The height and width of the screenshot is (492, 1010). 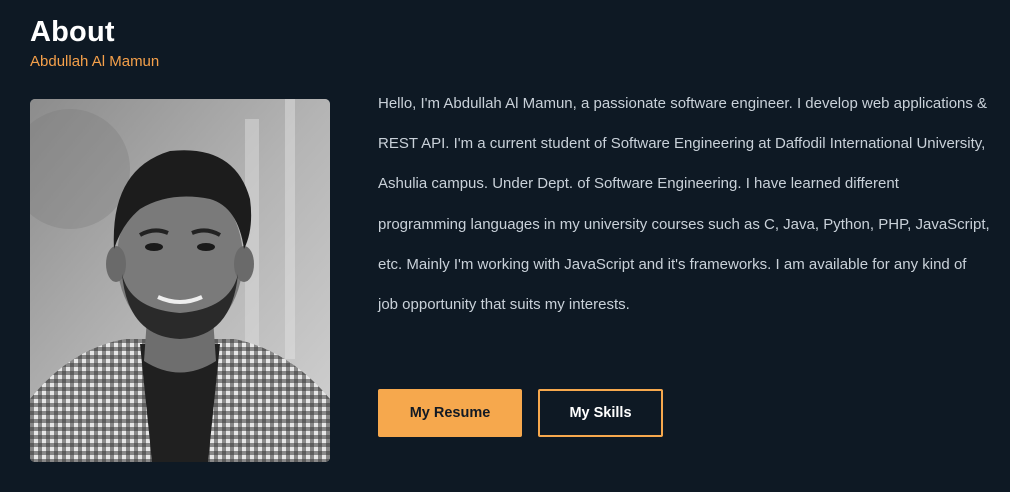 I want to click on section-title: About, so click(x=72, y=32).